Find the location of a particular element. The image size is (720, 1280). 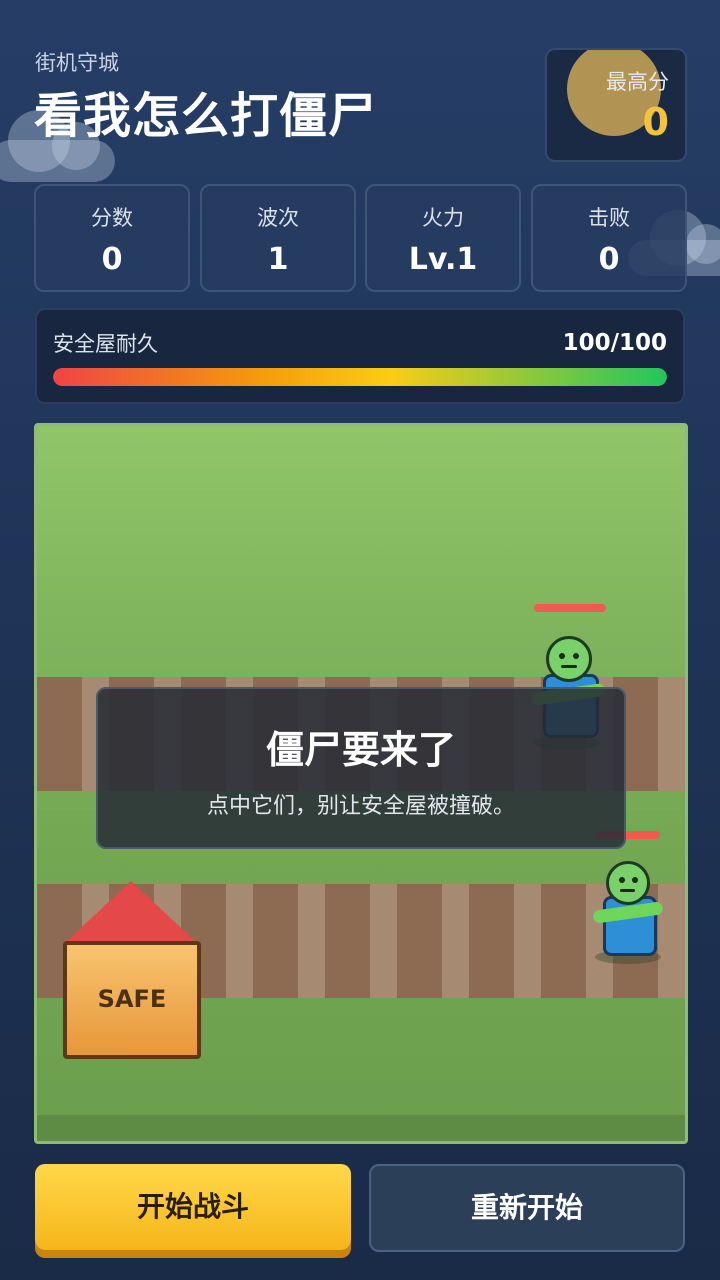

zombie-health-bar is located at coordinates (570, 608).